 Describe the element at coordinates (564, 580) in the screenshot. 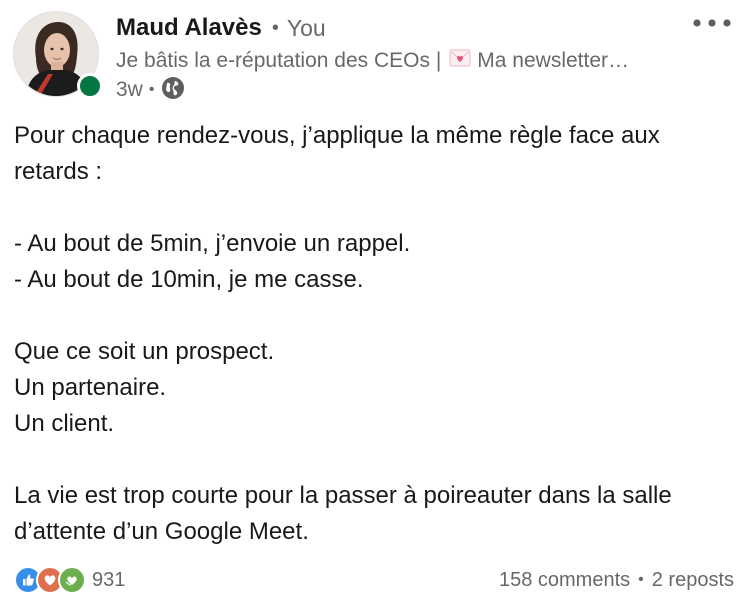

I see `comments-count-link: 158 comments` at that location.